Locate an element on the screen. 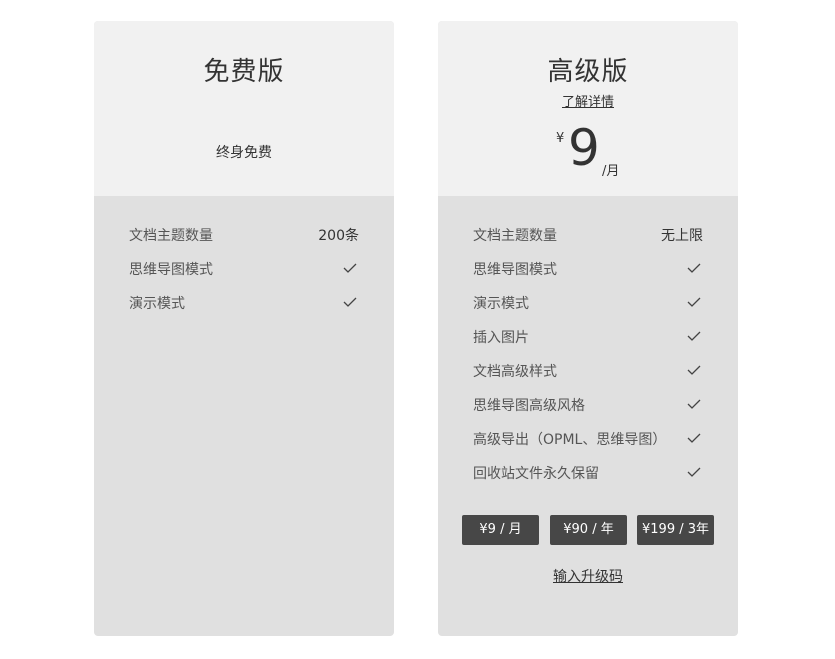  price-amount: 9 is located at coordinates (584, 148).